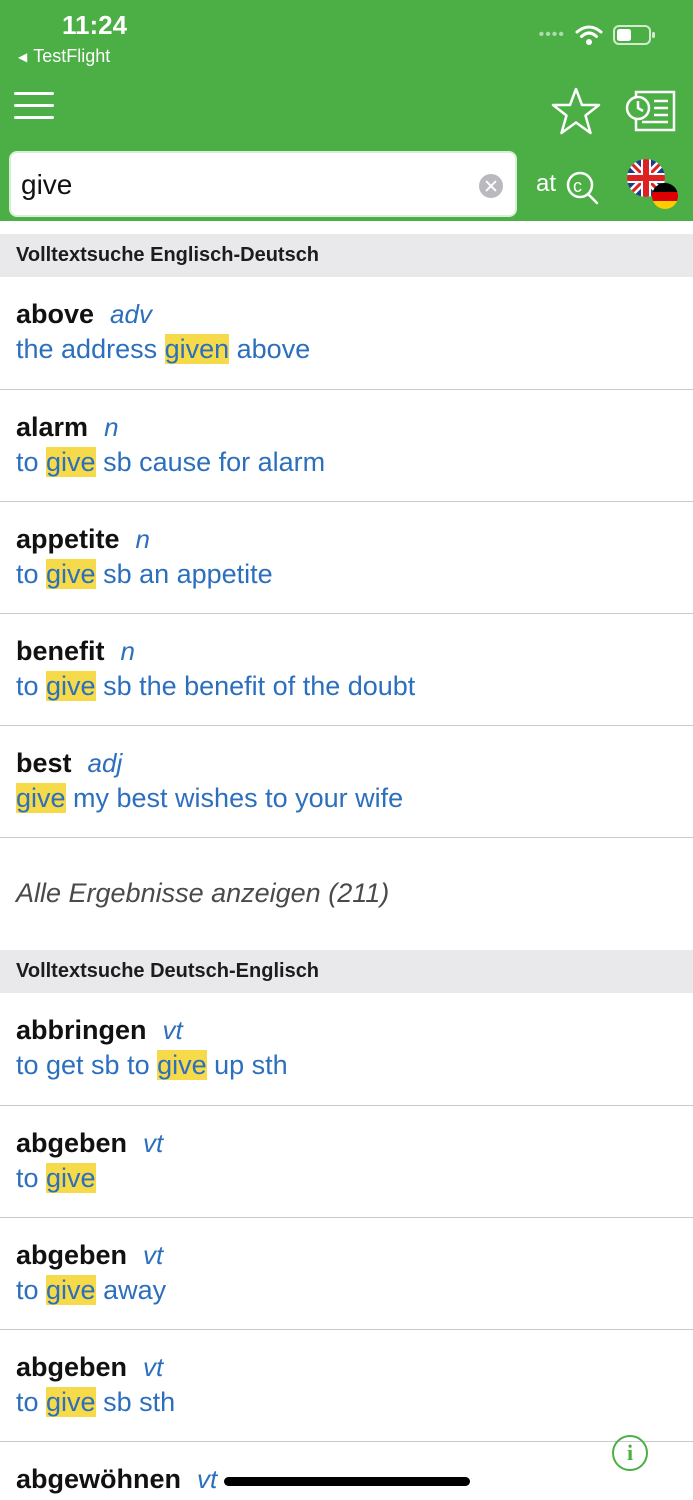 Image resolution: width=693 pixels, height=1500 pixels. Describe the element at coordinates (44, 763) in the screenshot. I see `headword: best` at that location.